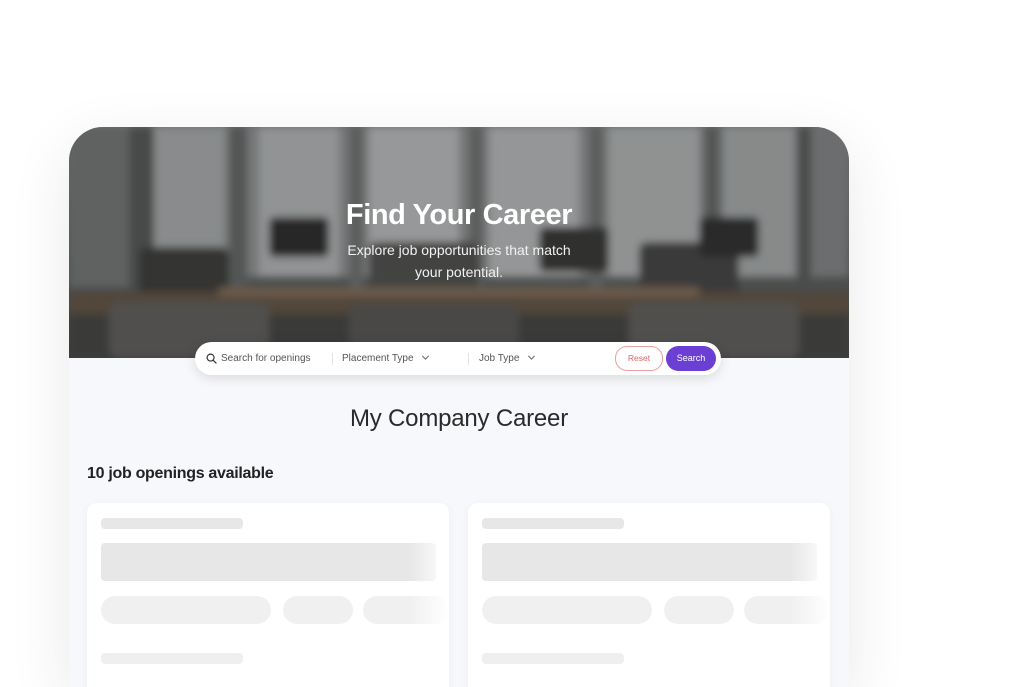 The width and height of the screenshot is (1017, 687). I want to click on reset-button: Reset, so click(639, 358).